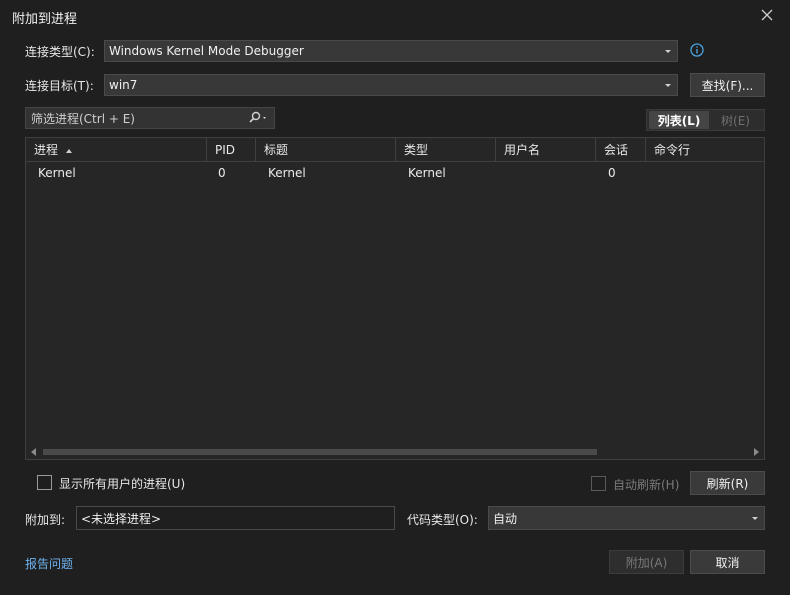 This screenshot has width=790, height=595. I want to click on filter-input: 筛选进程(Ctrl + E), so click(150, 118).